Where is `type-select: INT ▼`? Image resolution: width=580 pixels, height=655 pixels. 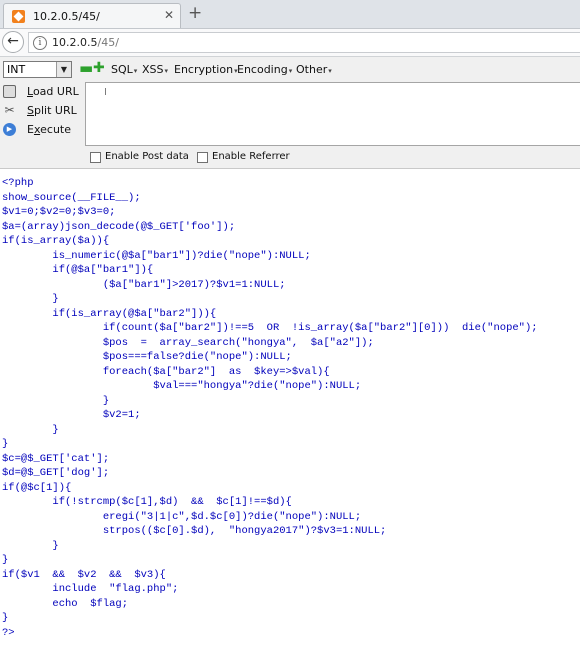 type-select: INT ▼ is located at coordinates (37, 69).